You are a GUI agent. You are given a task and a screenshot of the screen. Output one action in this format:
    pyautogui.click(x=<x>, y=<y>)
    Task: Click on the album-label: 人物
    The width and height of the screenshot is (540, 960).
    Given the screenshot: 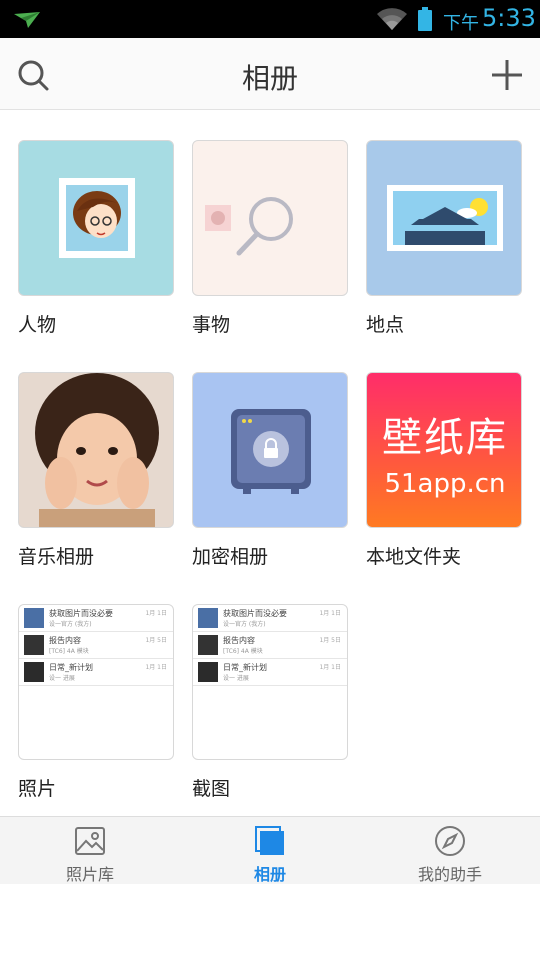 What is the action you would take?
    pyautogui.click(x=37, y=325)
    